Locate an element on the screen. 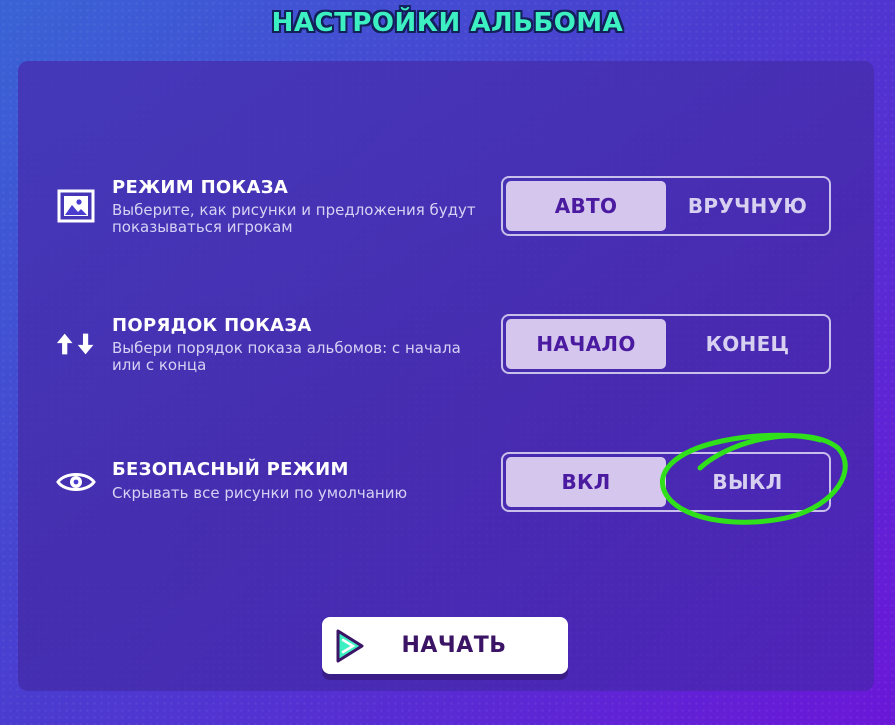 The width and height of the screenshot is (895, 725). setting-description: Скрывать все рисунки по умолчанию is located at coordinates (260, 493).